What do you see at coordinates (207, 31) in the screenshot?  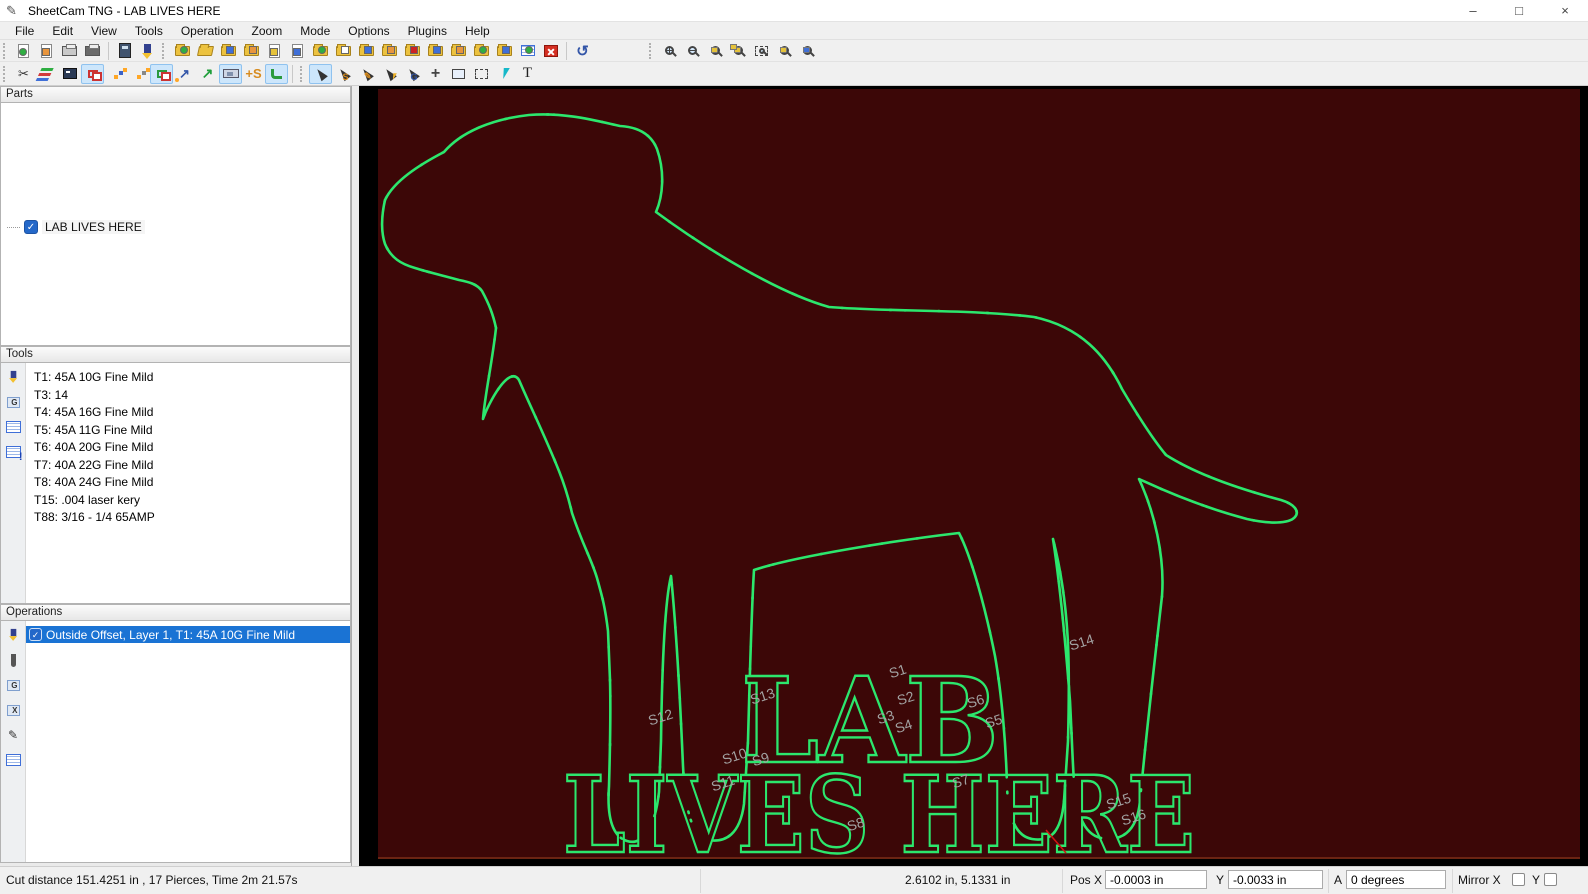 I see `menu-operation: Operation` at bounding box center [207, 31].